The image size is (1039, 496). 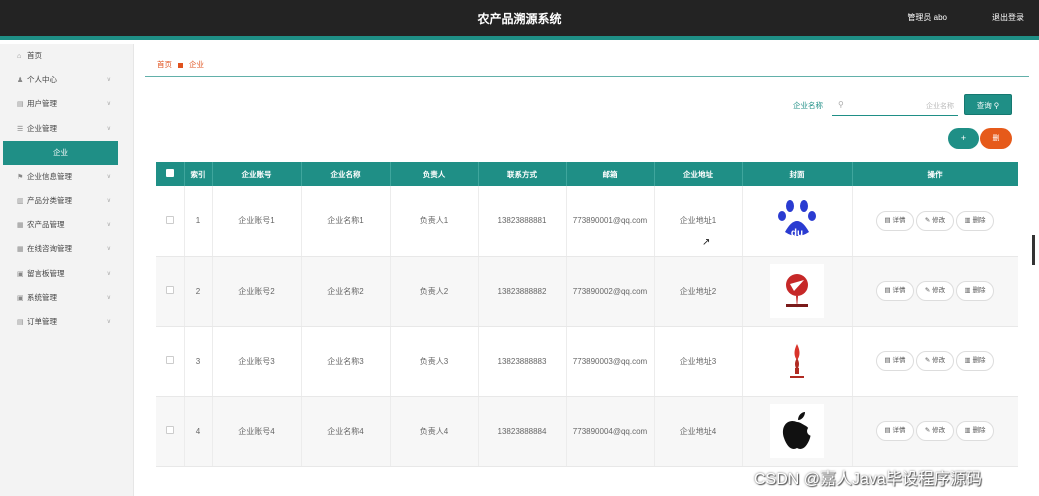 What do you see at coordinates (346, 431) in the screenshot?
I see `cell-name: 企业名称4` at bounding box center [346, 431].